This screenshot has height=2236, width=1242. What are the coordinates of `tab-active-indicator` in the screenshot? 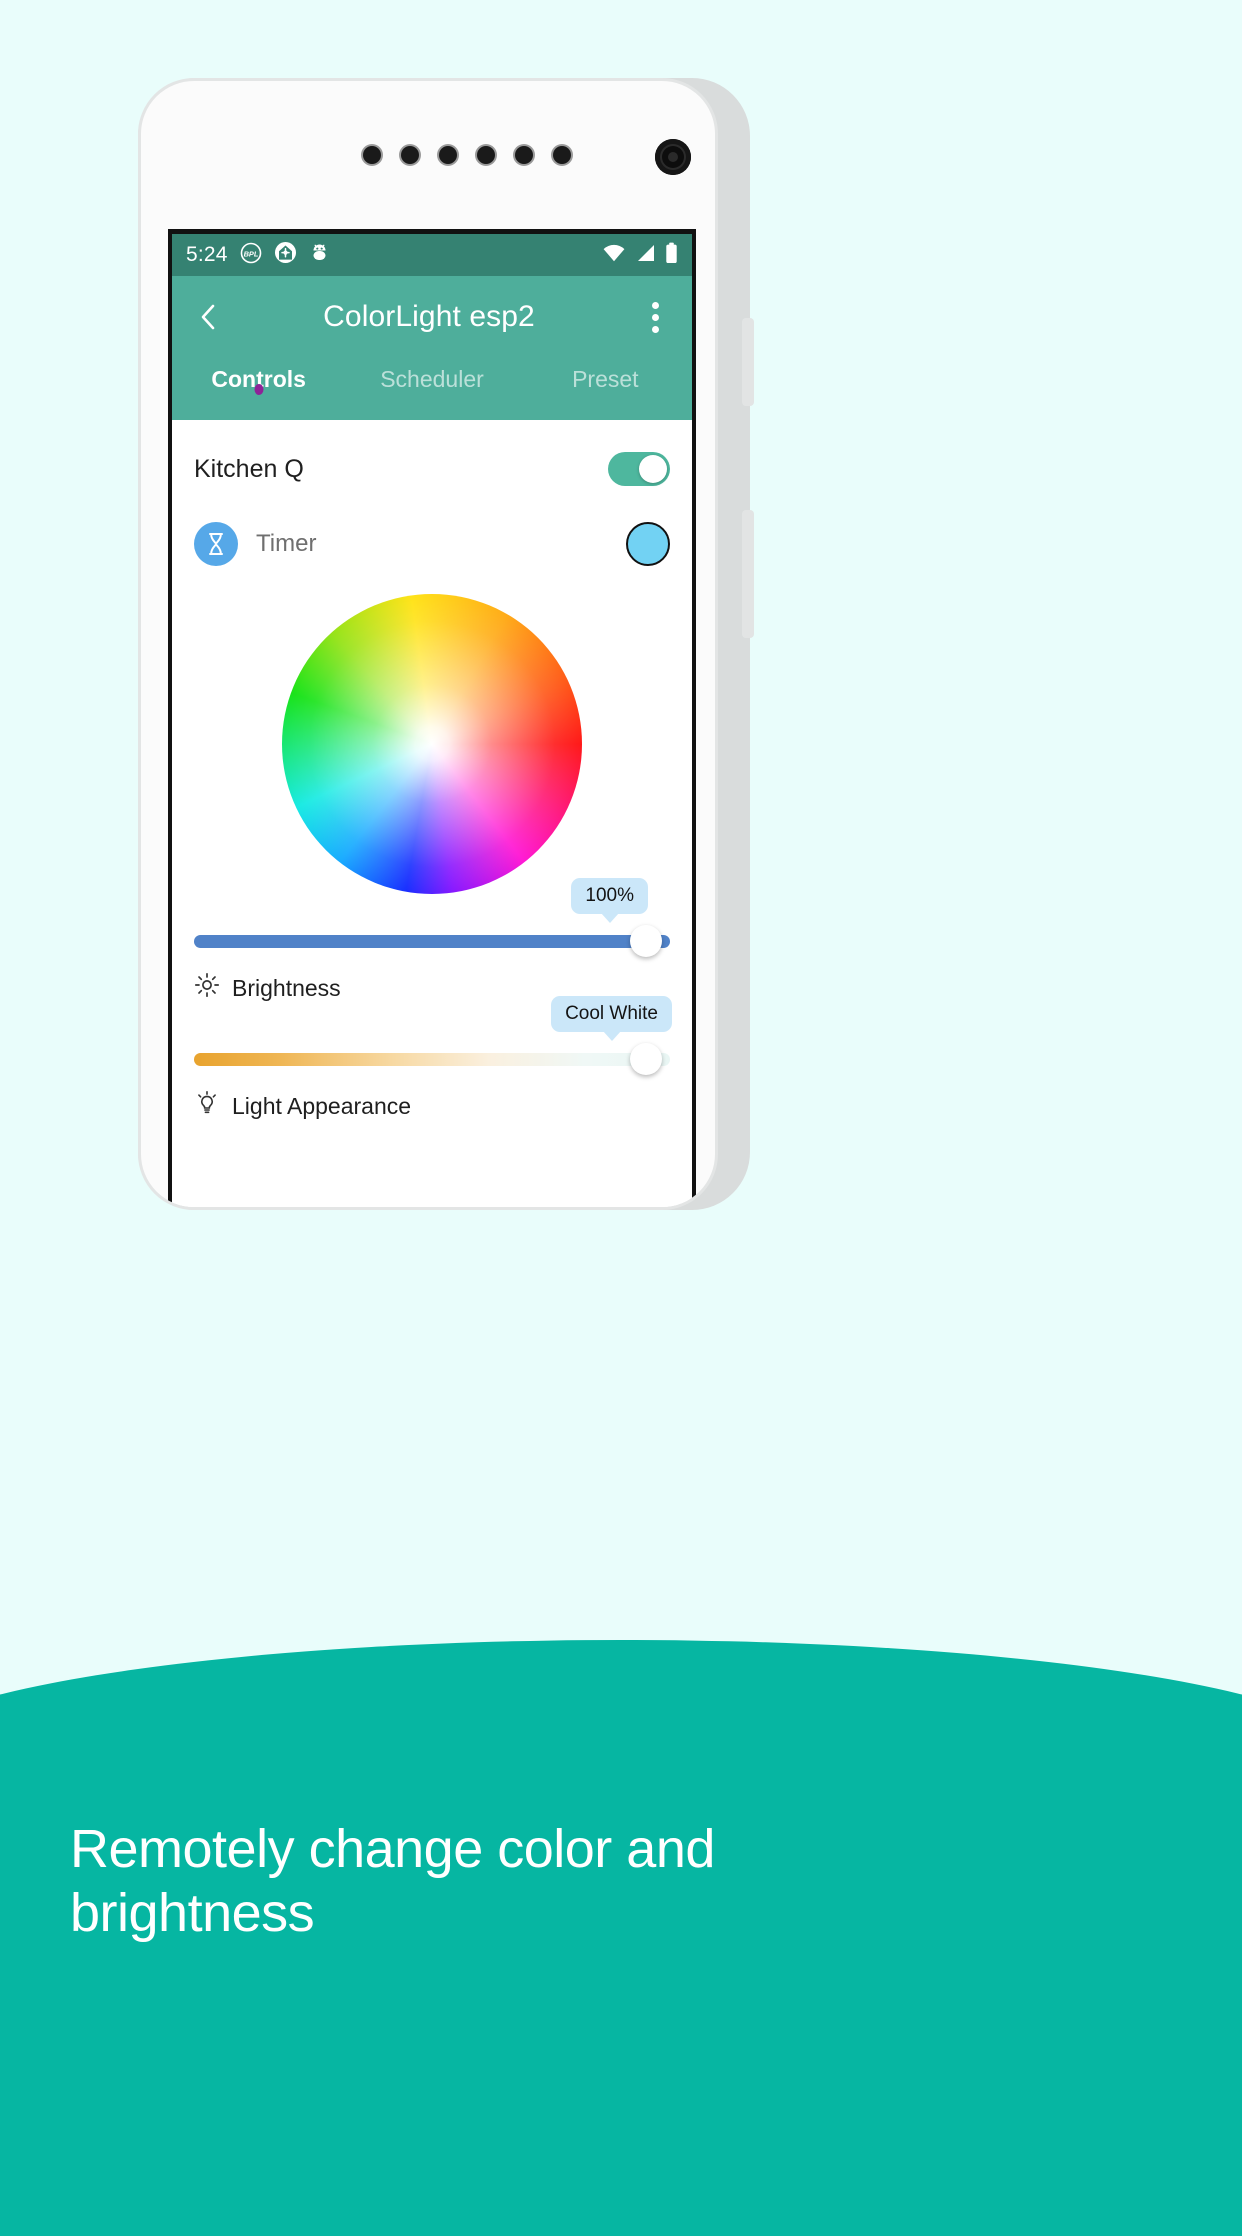 It's located at (259, 389).